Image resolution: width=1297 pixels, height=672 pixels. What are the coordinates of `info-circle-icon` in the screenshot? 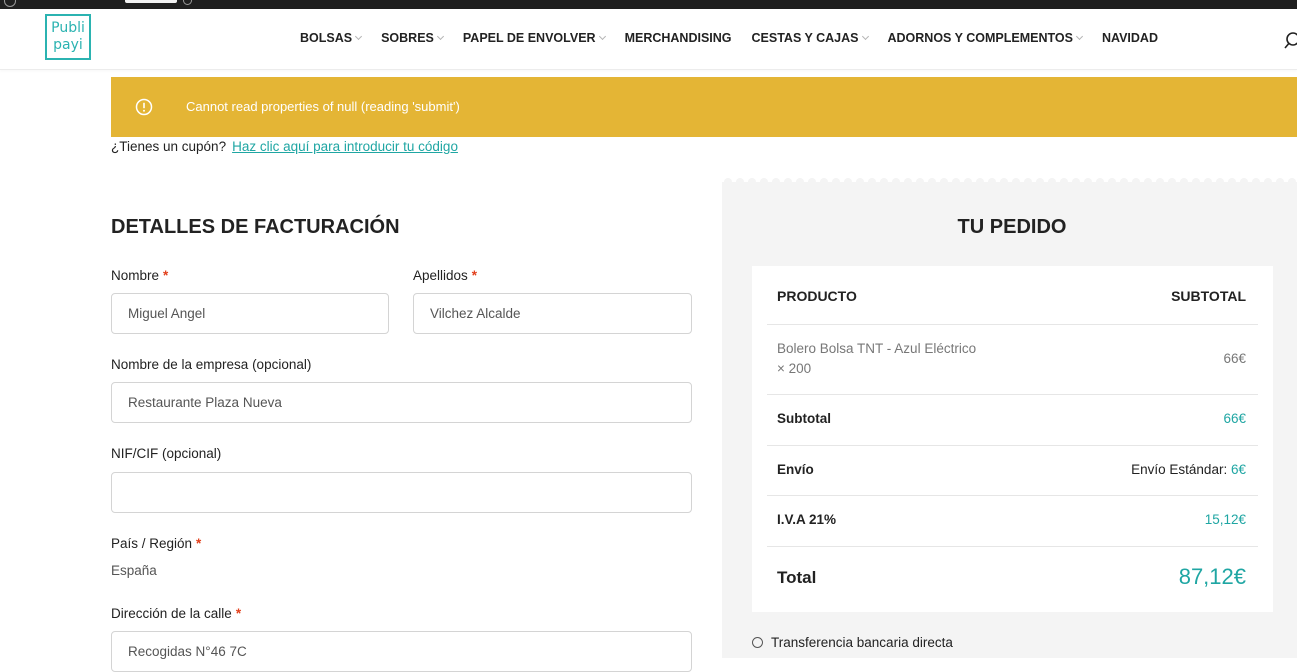 It's located at (144, 107).